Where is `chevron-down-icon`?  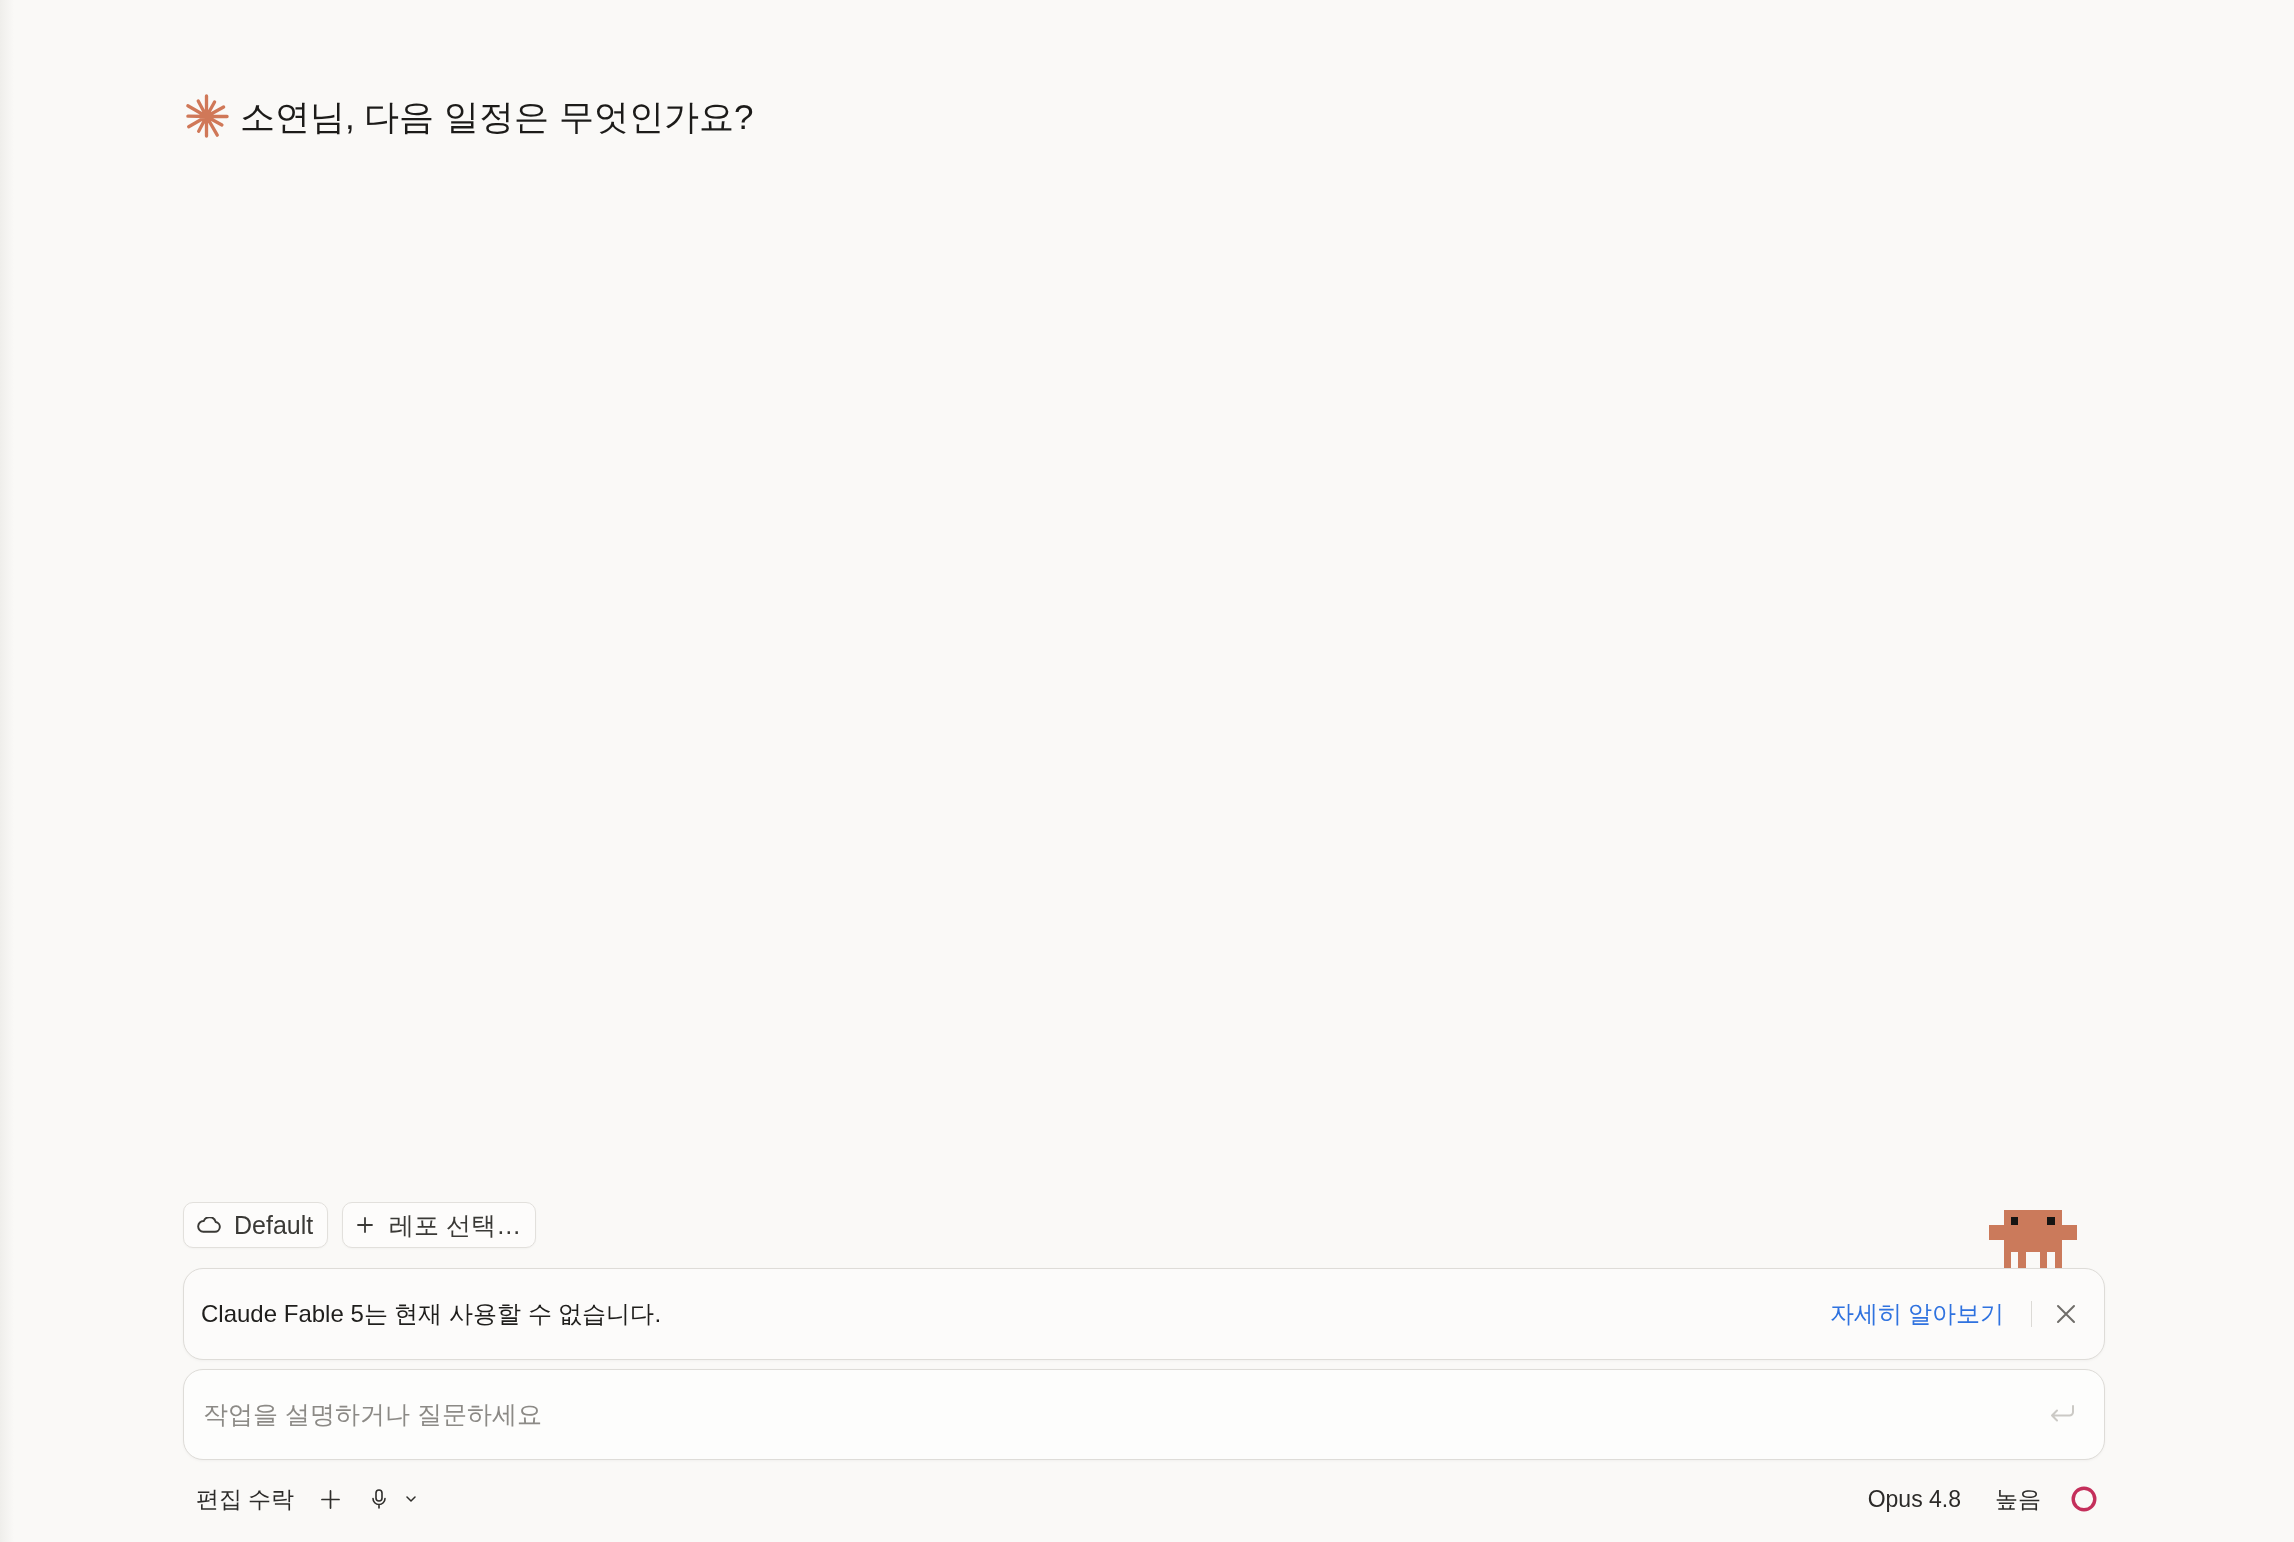 chevron-down-icon is located at coordinates (411, 1499).